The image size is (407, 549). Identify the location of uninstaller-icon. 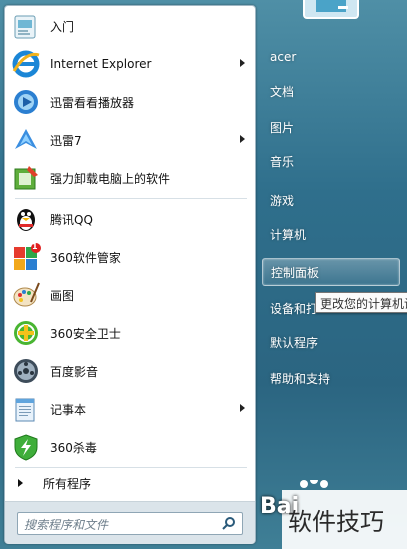
(26, 178).